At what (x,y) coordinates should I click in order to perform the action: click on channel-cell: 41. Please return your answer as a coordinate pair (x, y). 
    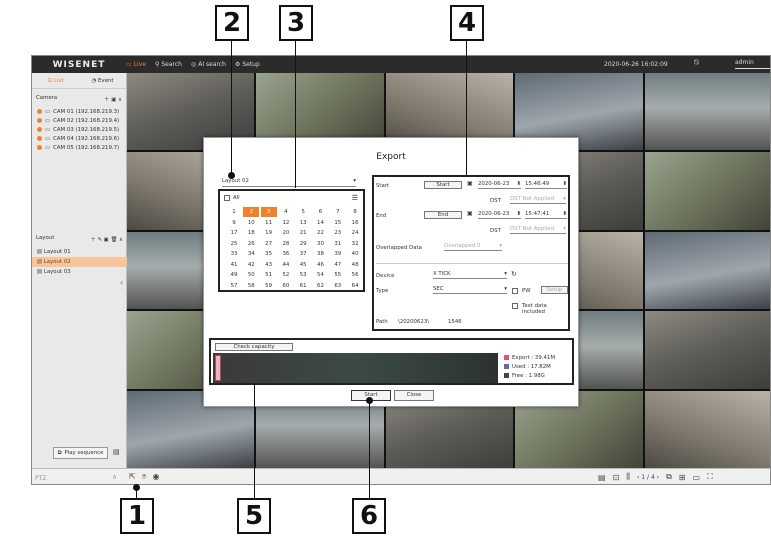
    Looking at the image, I should click on (234, 265).